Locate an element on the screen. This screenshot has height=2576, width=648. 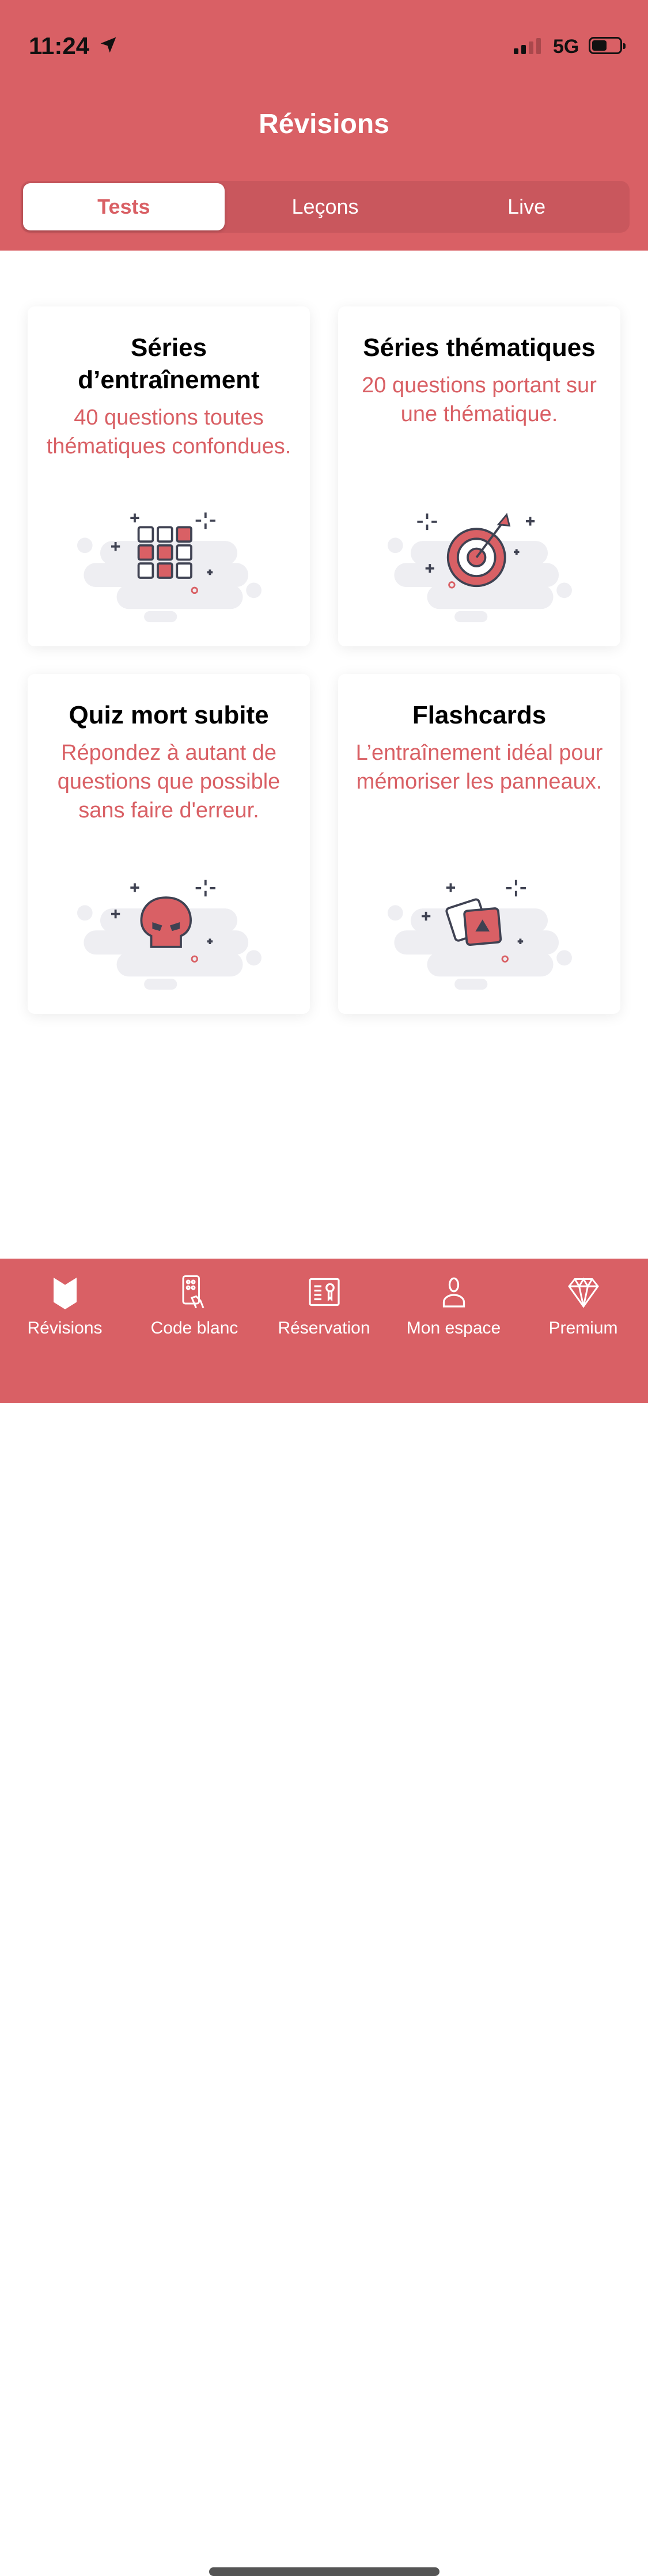
card-title: Quiz mort subite is located at coordinates (169, 715).